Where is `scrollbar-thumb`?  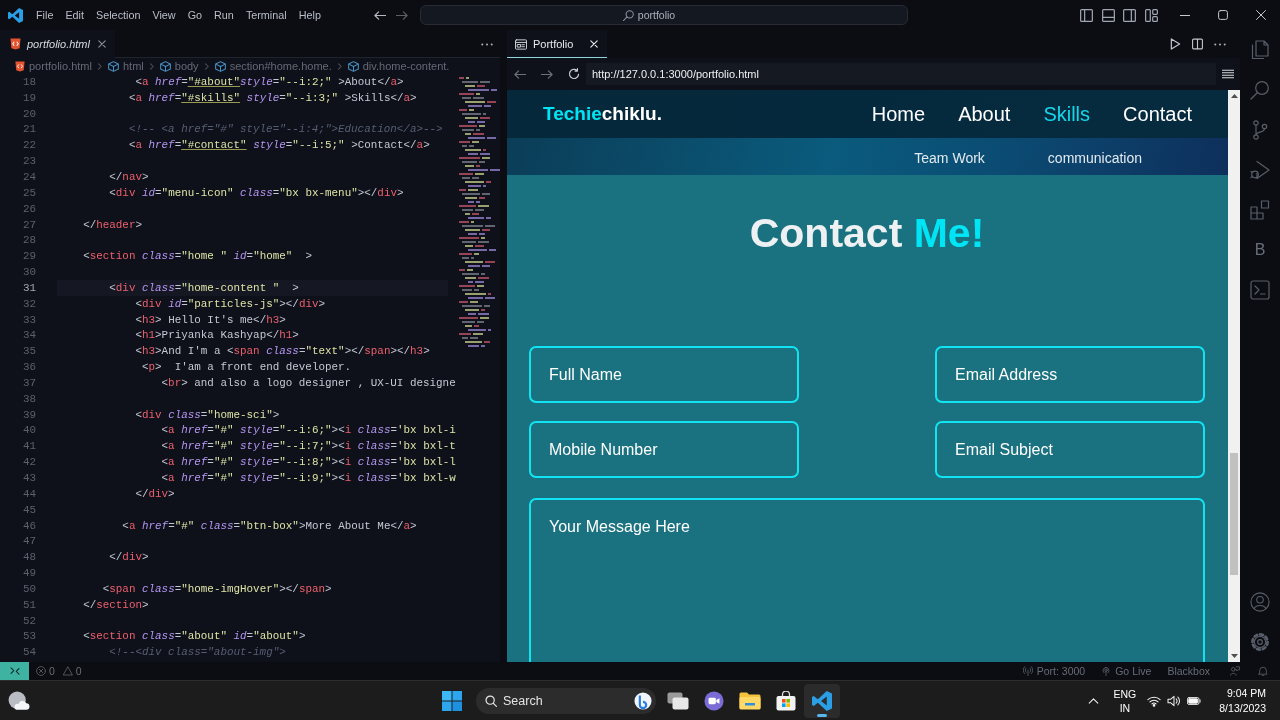
scrollbar-thumb is located at coordinates (1234, 514).